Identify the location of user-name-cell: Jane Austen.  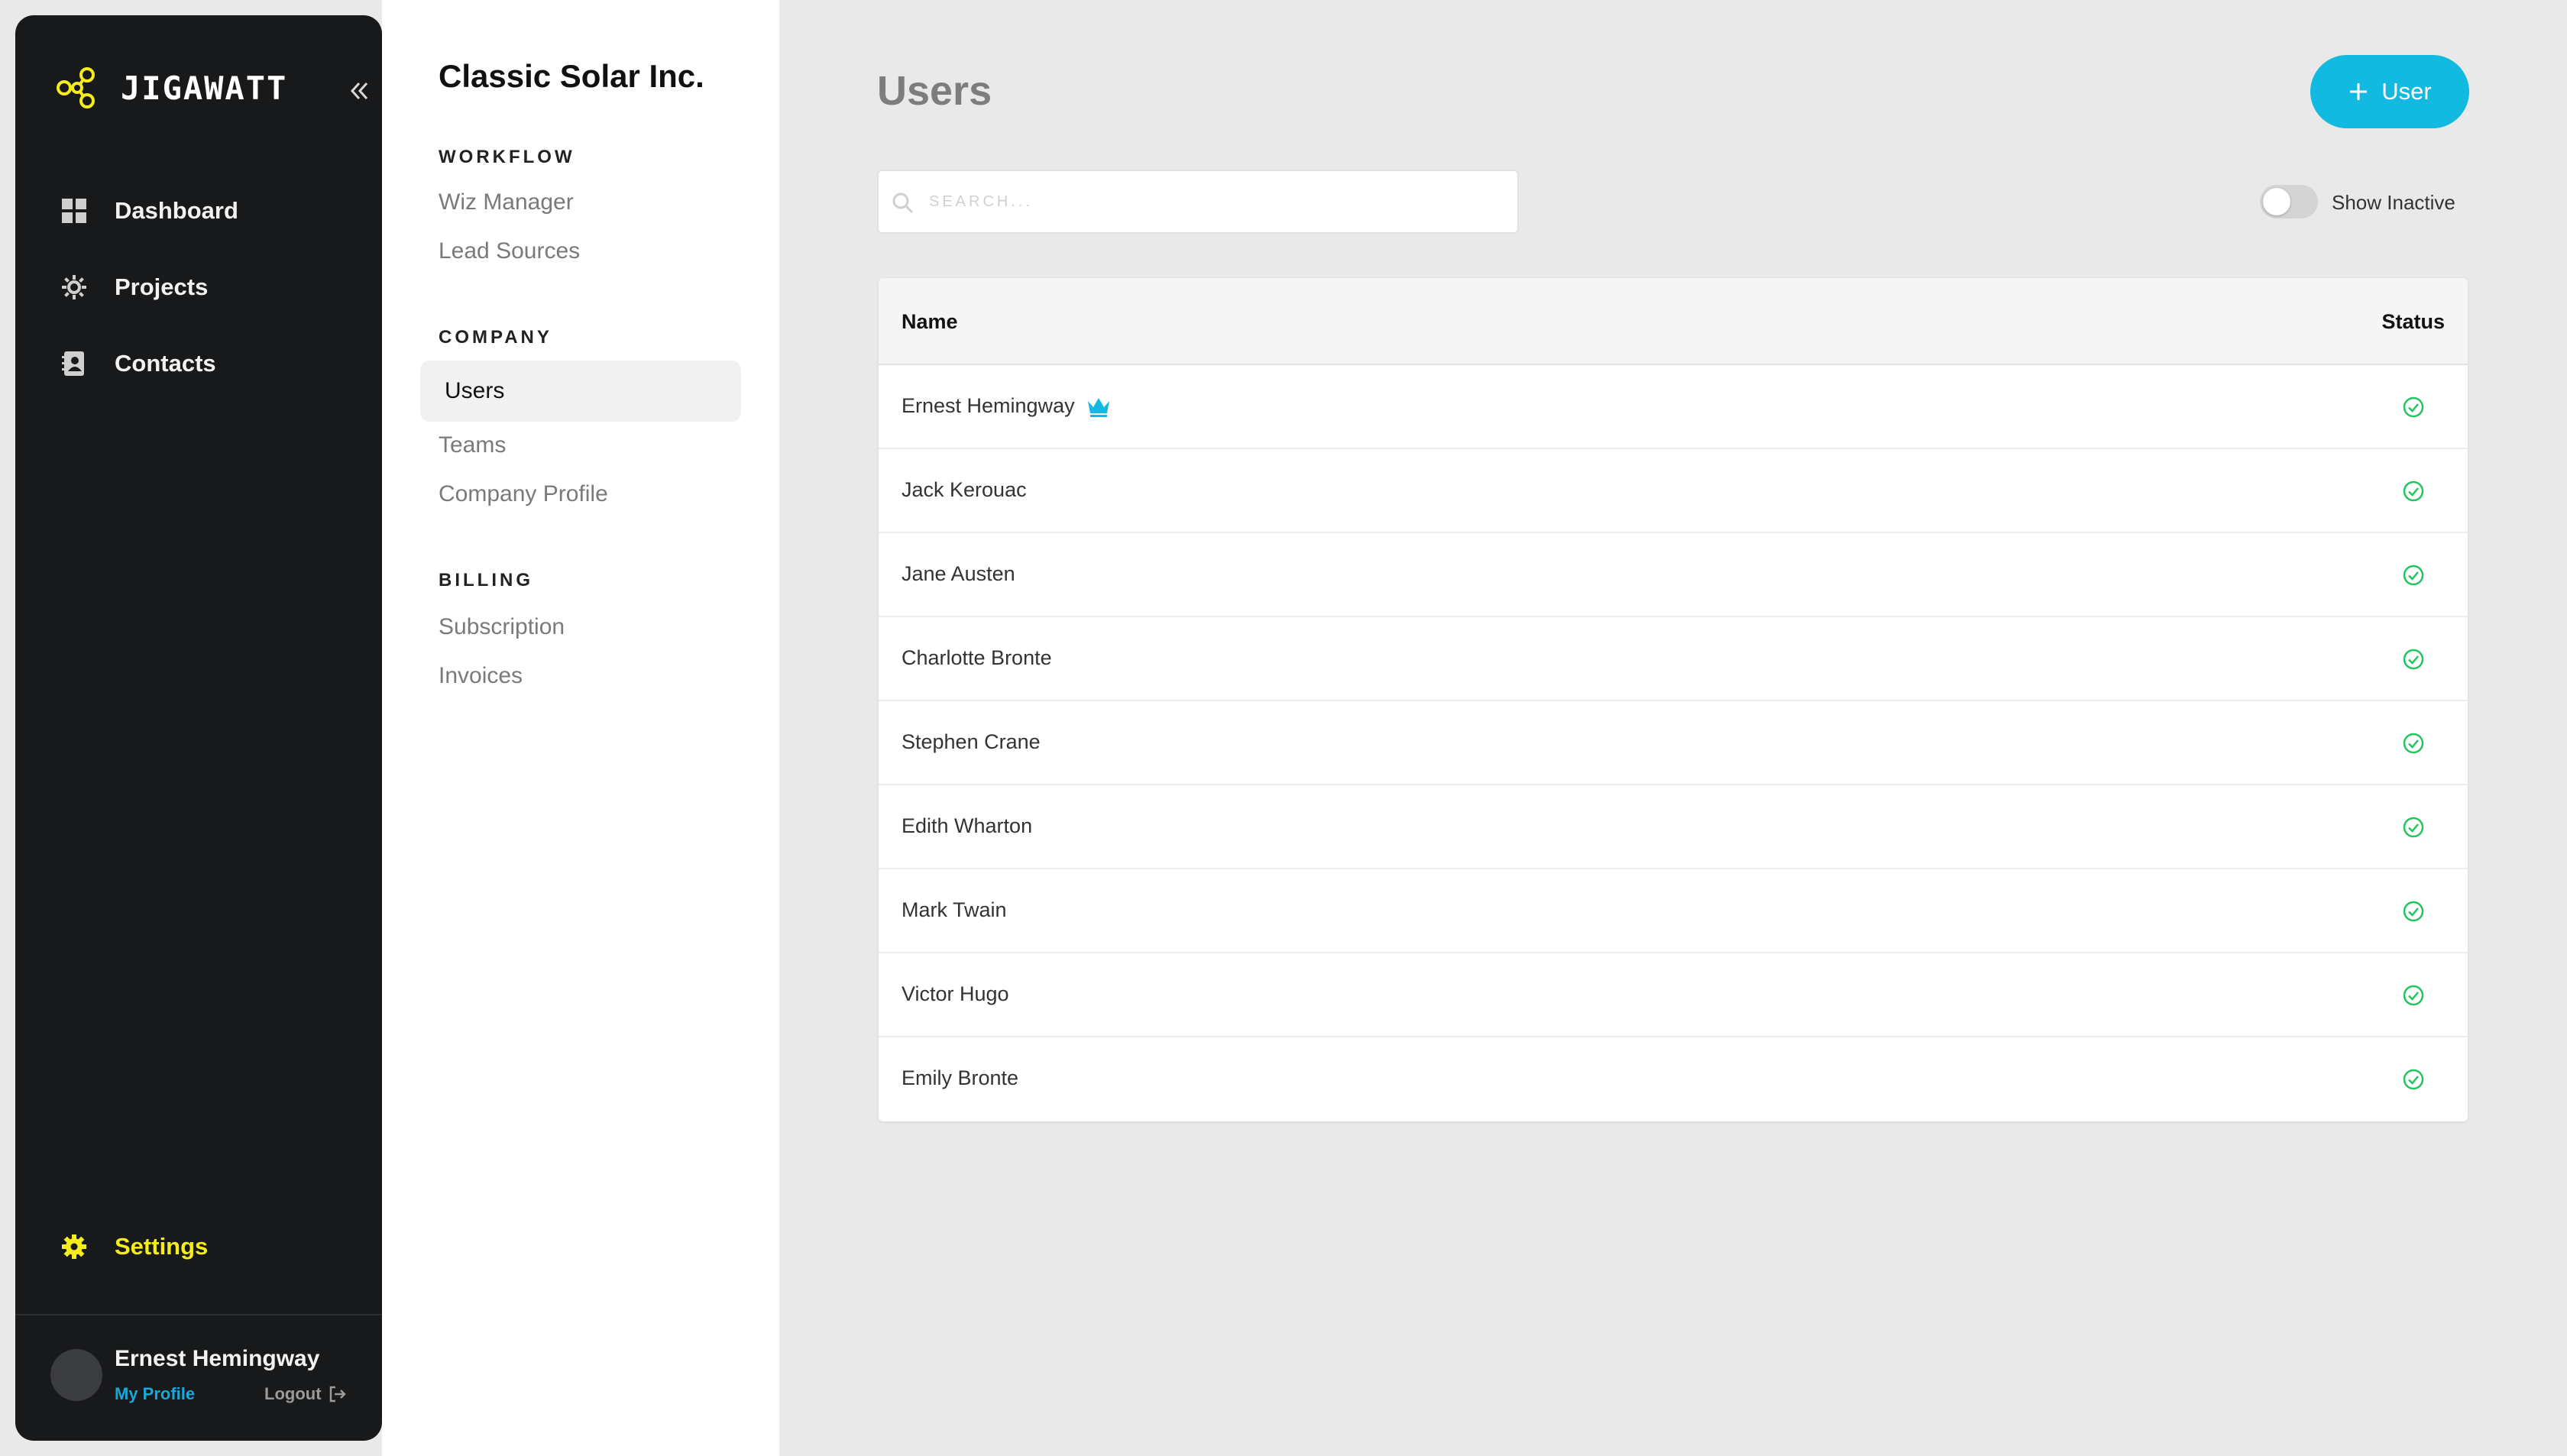
(958, 574).